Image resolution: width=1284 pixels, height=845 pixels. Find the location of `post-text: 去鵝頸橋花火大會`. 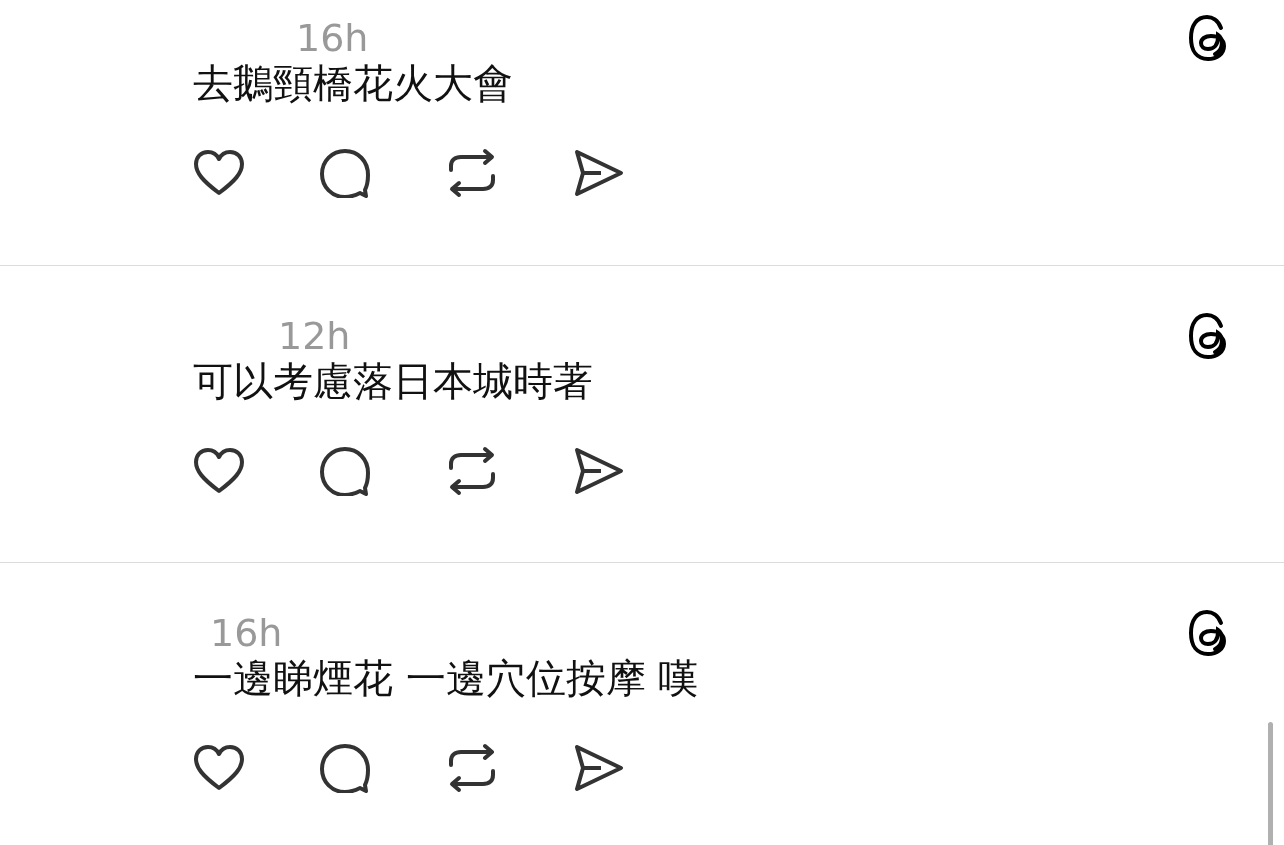

post-text: 去鵝頸橋花火大會 is located at coordinates (353, 83).